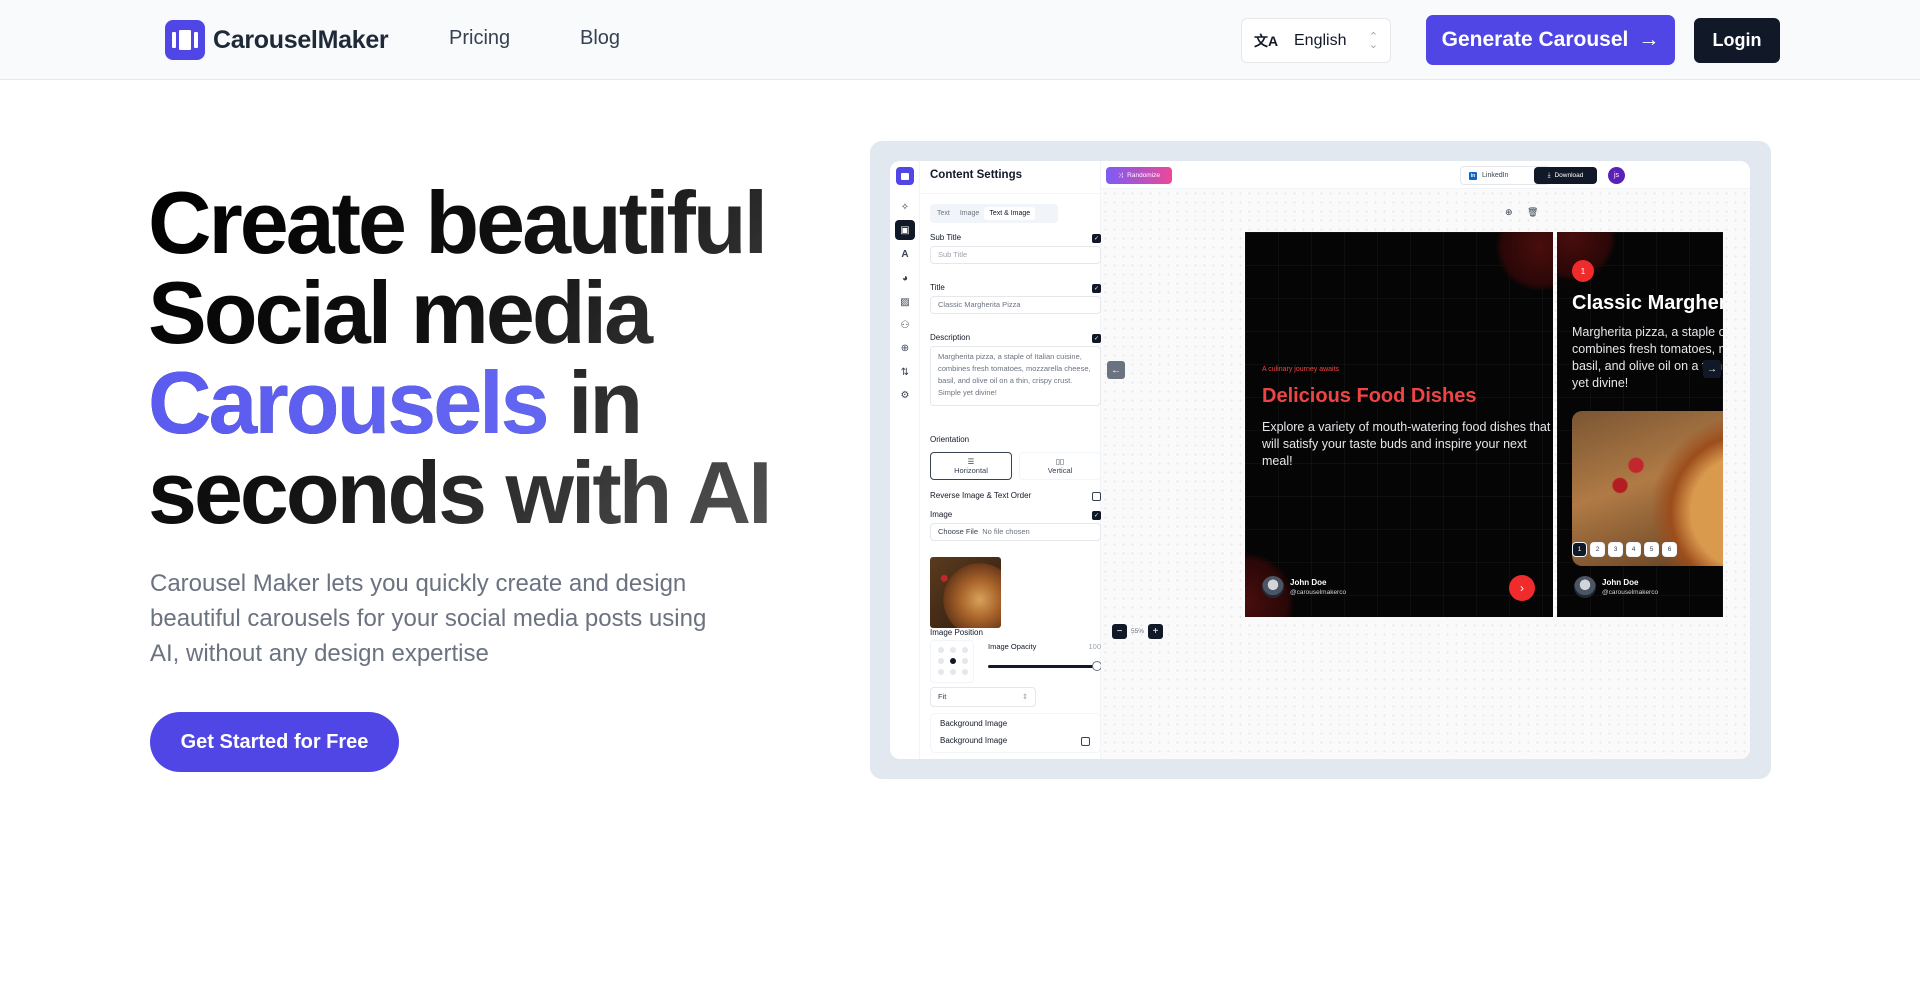 Image resolution: width=1920 pixels, height=1000 pixels. I want to click on users-icon: ⚇, so click(905, 325).